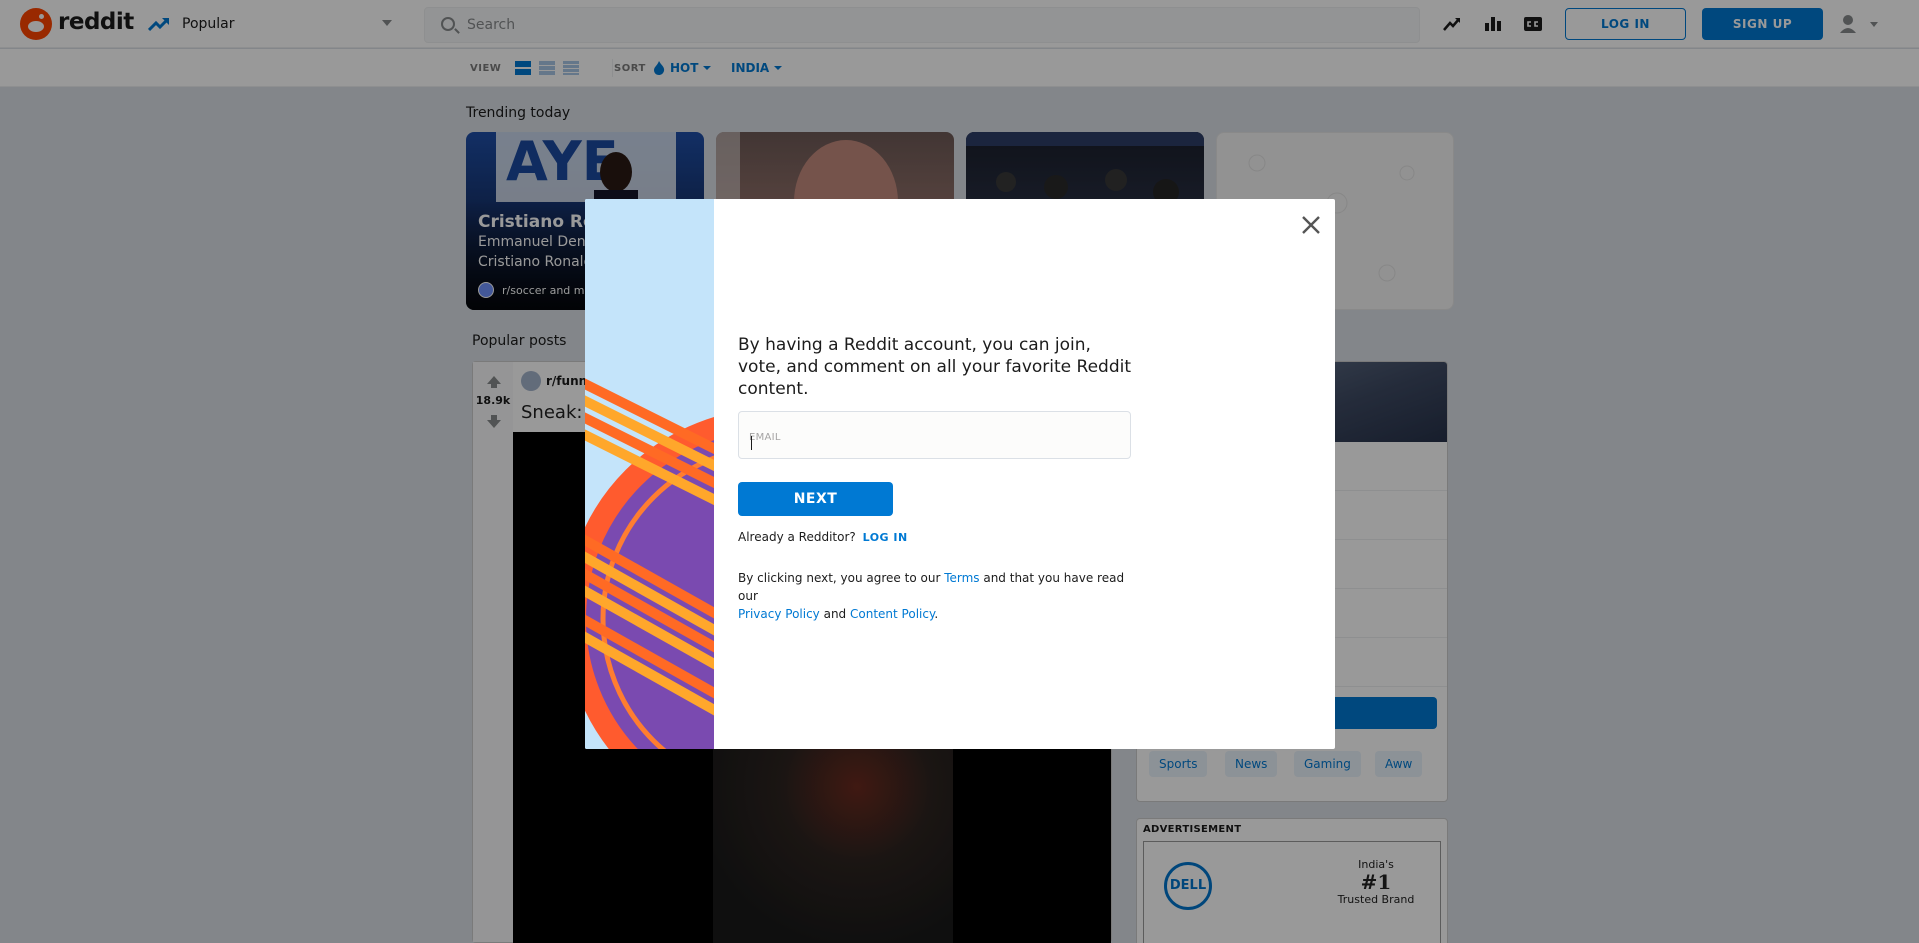 The width and height of the screenshot is (1919, 943). What do you see at coordinates (751, 443) in the screenshot?
I see `text-cursor` at bounding box center [751, 443].